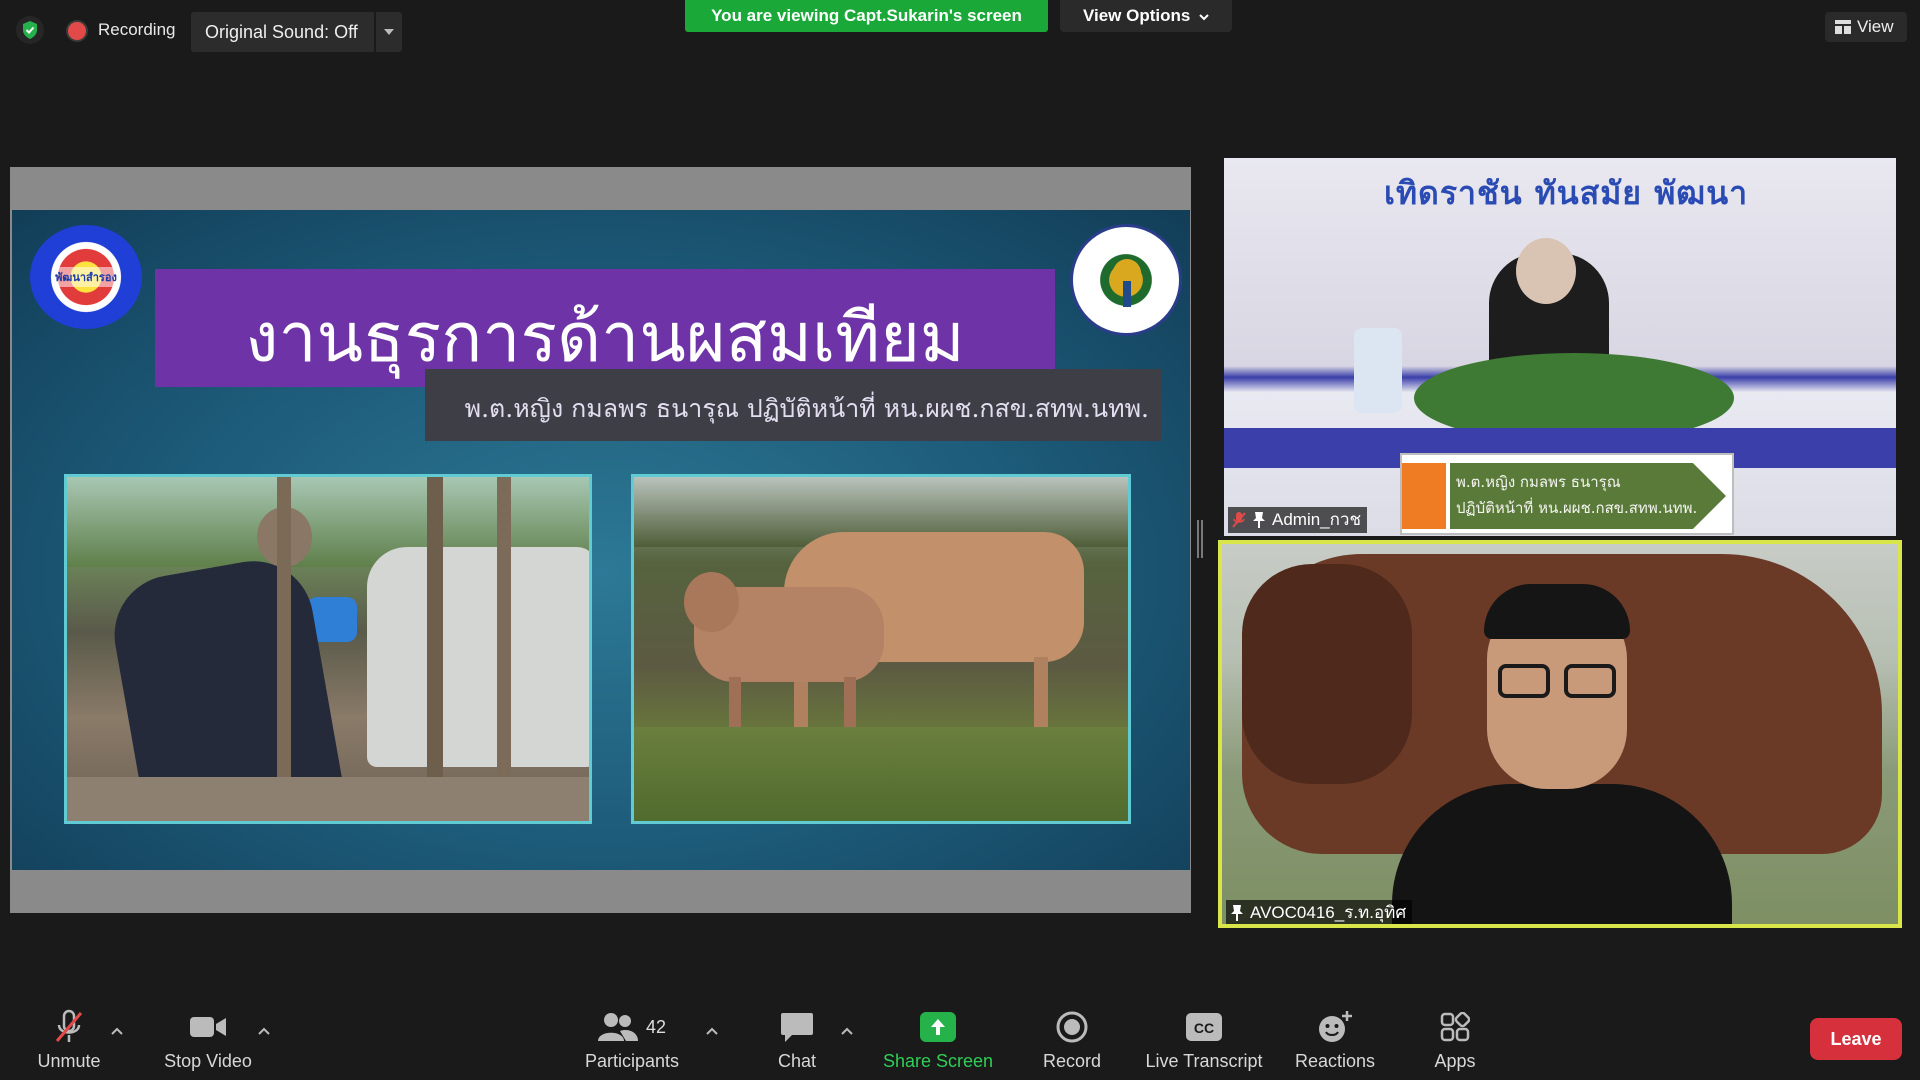 This screenshot has width=1920, height=1080. I want to click on share-screen-arrow-icon, so click(938, 1027).